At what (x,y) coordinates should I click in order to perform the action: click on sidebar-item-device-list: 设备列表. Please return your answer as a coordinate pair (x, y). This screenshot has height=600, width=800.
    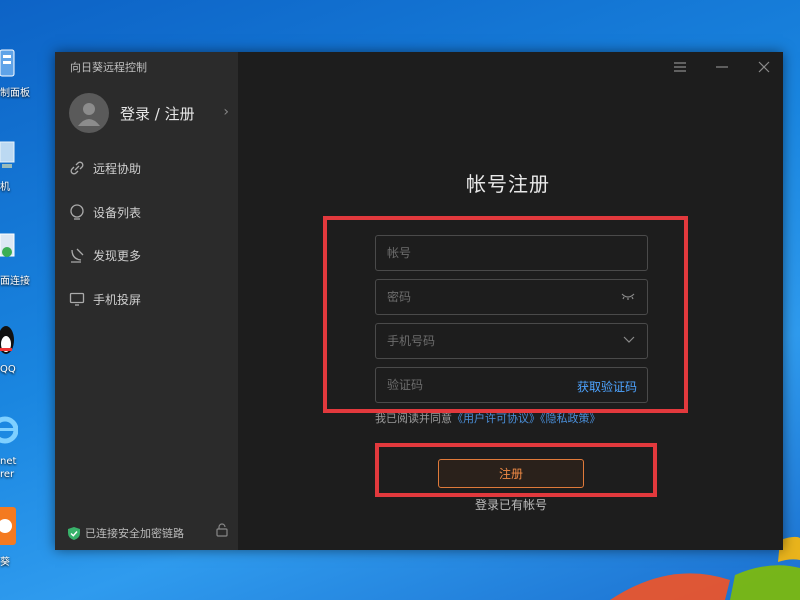
    Looking at the image, I should click on (105, 212).